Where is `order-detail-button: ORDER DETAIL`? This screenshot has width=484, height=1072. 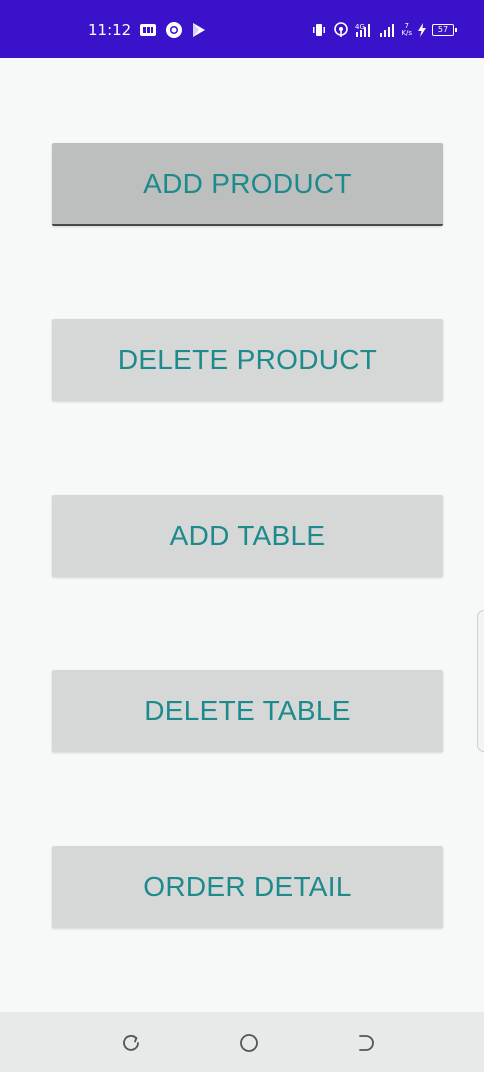 order-detail-button: ORDER DETAIL is located at coordinates (247, 887).